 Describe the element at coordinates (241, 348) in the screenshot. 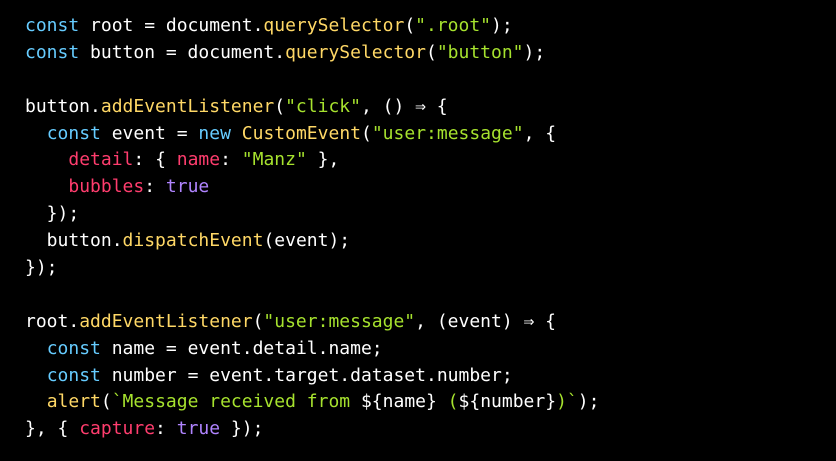

I see `code-token-plain: name = event.detail.name;` at that location.